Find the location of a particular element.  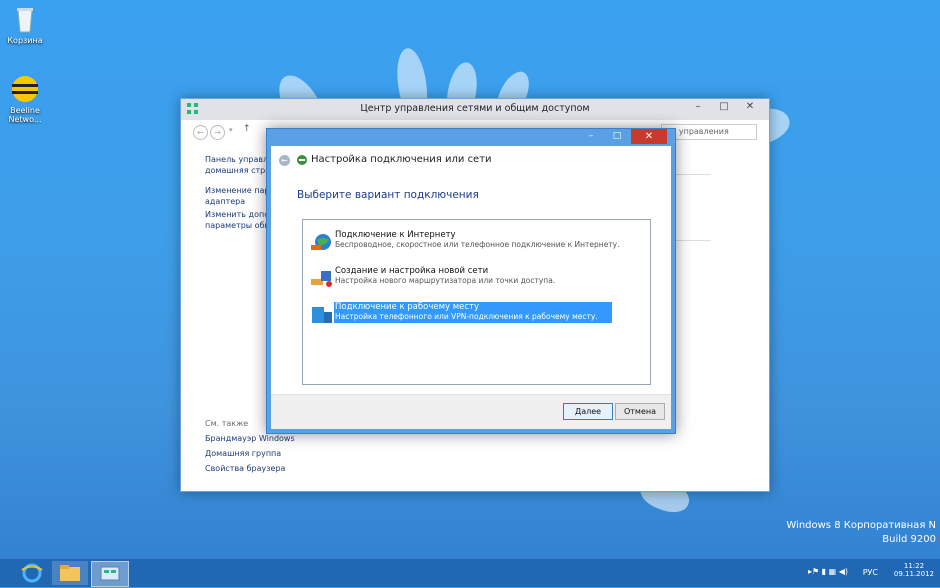

back-icon: ← is located at coordinates (200, 132).